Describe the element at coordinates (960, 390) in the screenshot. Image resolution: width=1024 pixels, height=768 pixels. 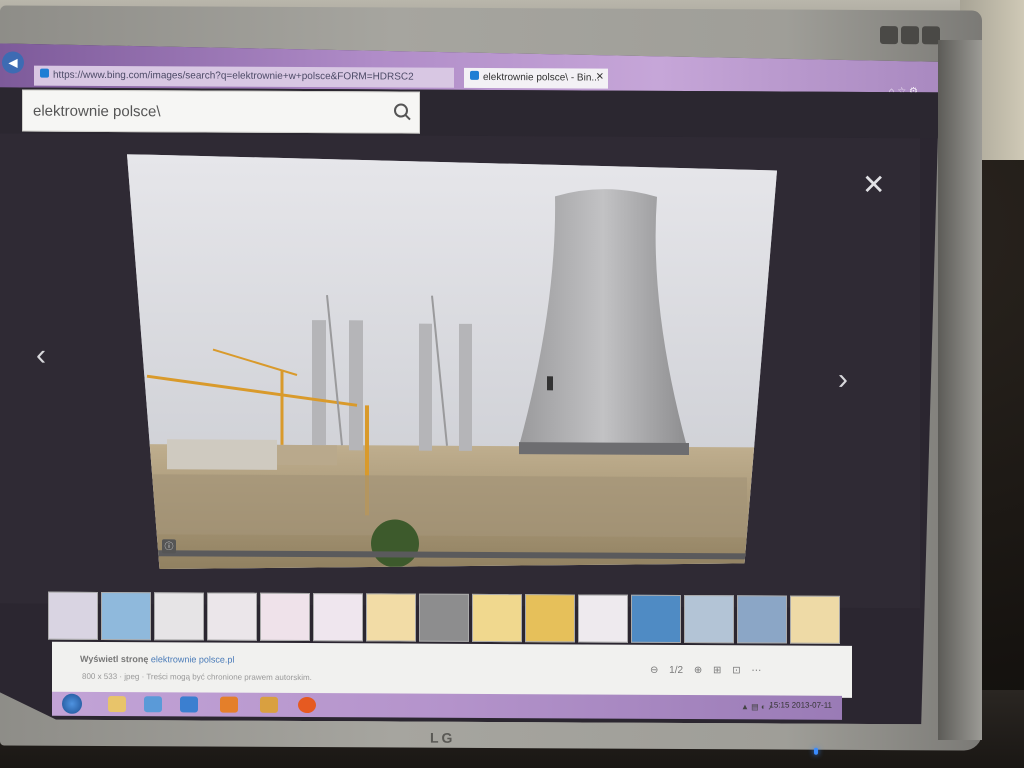
I see `monitor-side` at that location.